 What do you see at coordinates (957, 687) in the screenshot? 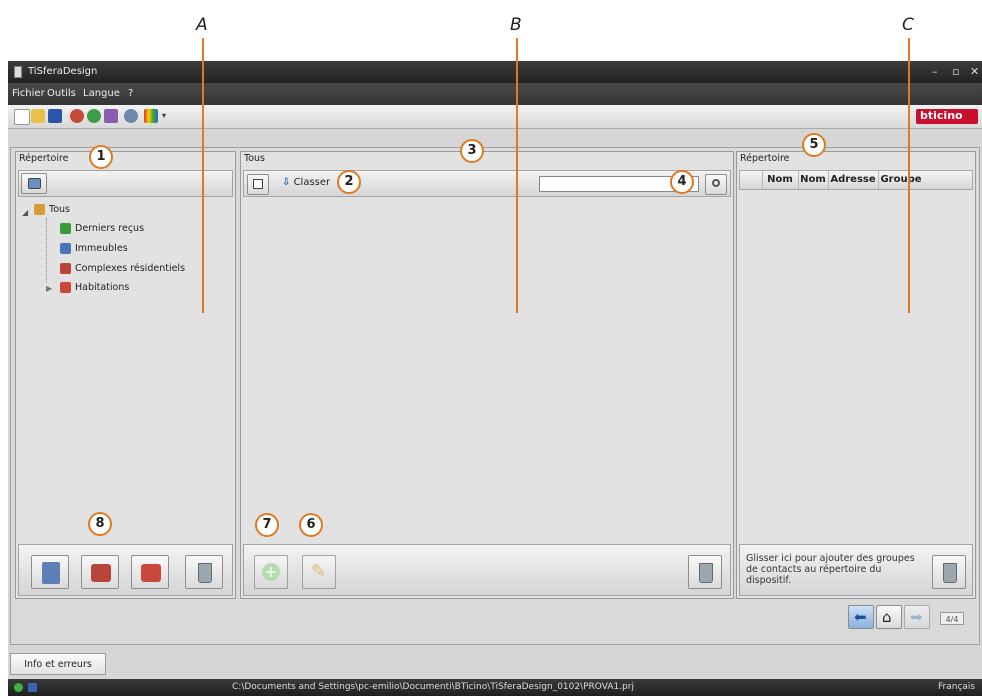
I see `language-indicator: Français` at bounding box center [957, 687].